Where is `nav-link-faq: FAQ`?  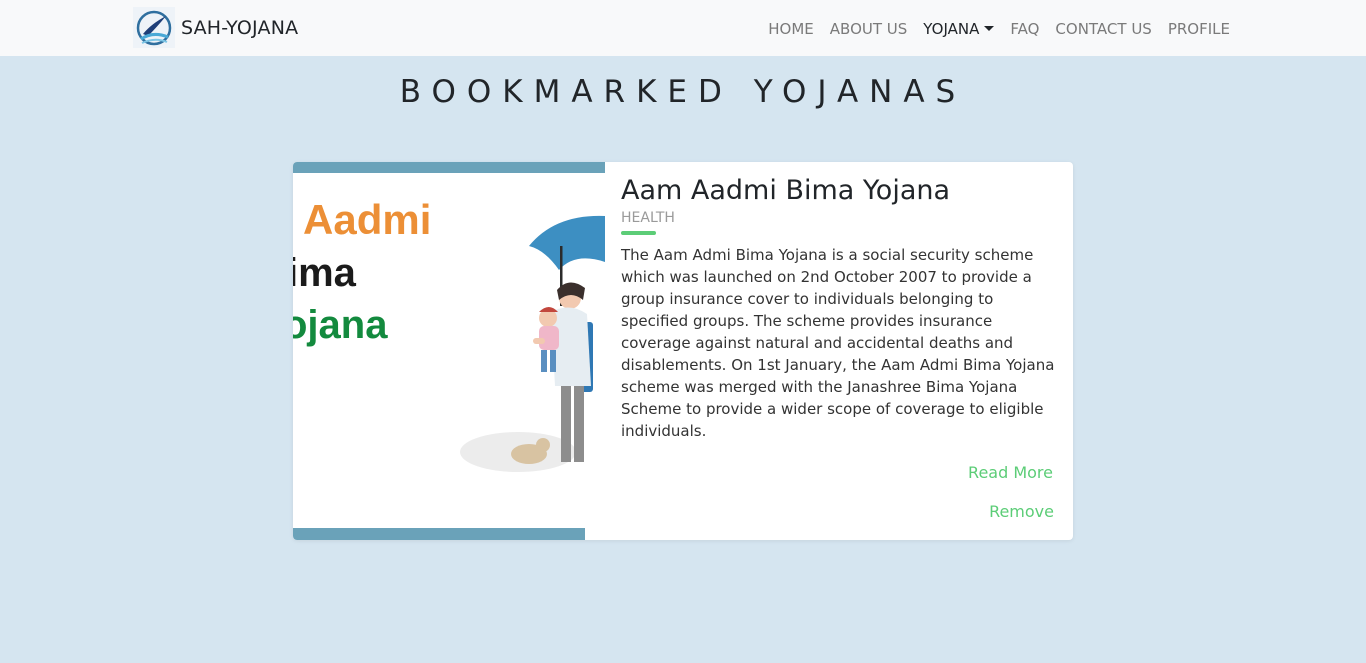
nav-link-faq: FAQ is located at coordinates (1024, 29).